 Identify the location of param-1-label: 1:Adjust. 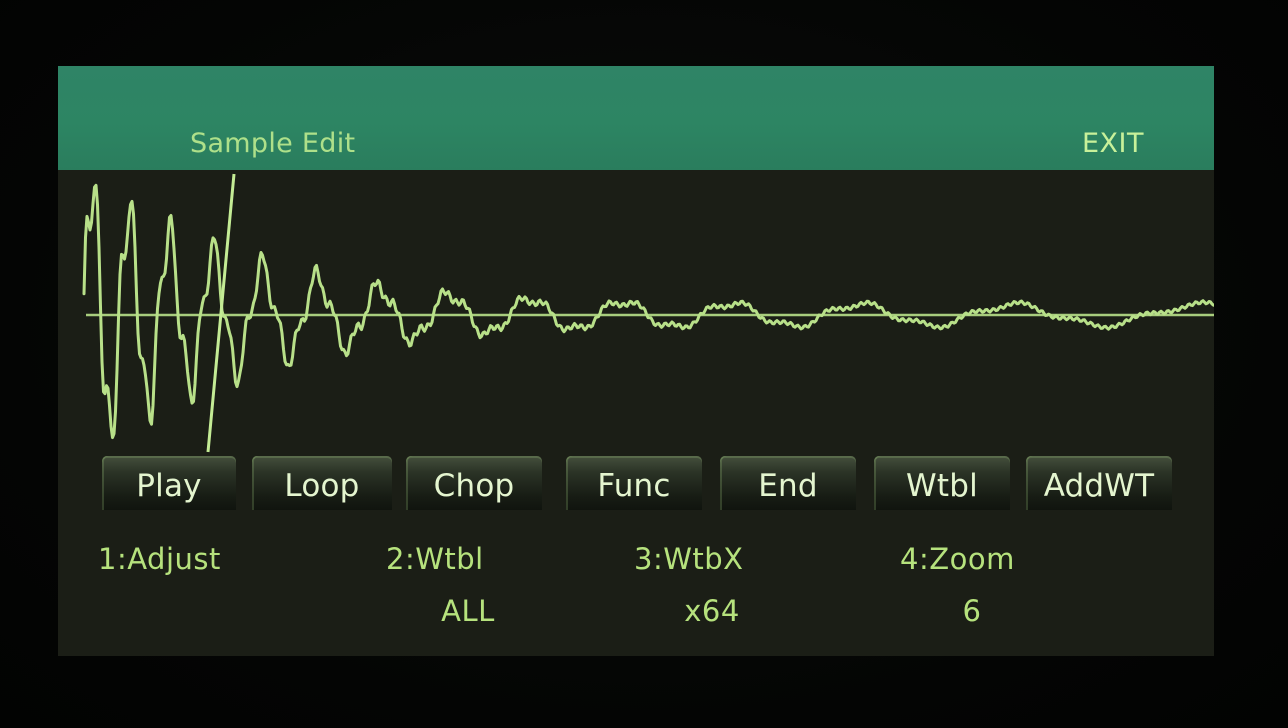
(159, 559).